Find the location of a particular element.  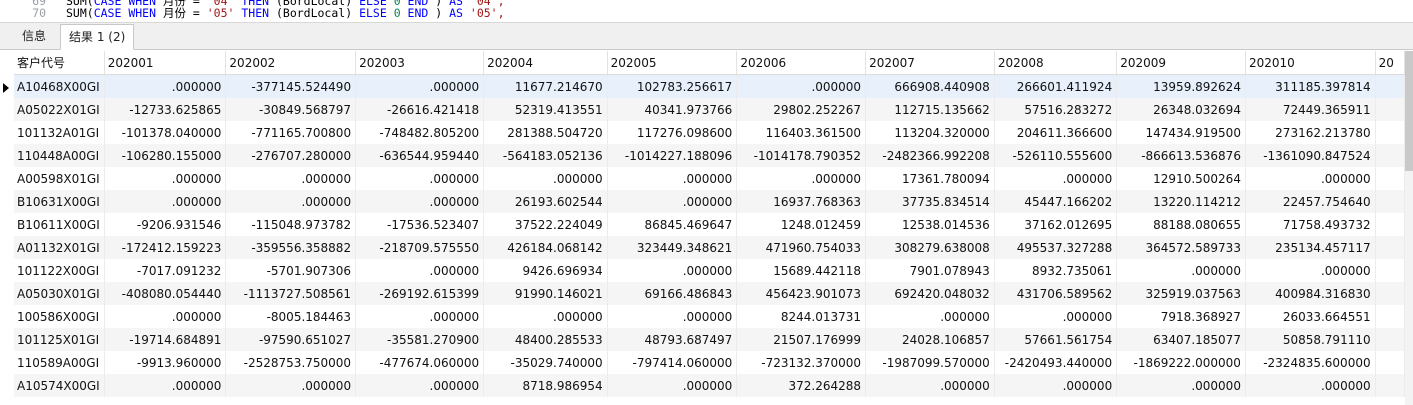

value-cell: 88188.080655 is located at coordinates (1181, 224).